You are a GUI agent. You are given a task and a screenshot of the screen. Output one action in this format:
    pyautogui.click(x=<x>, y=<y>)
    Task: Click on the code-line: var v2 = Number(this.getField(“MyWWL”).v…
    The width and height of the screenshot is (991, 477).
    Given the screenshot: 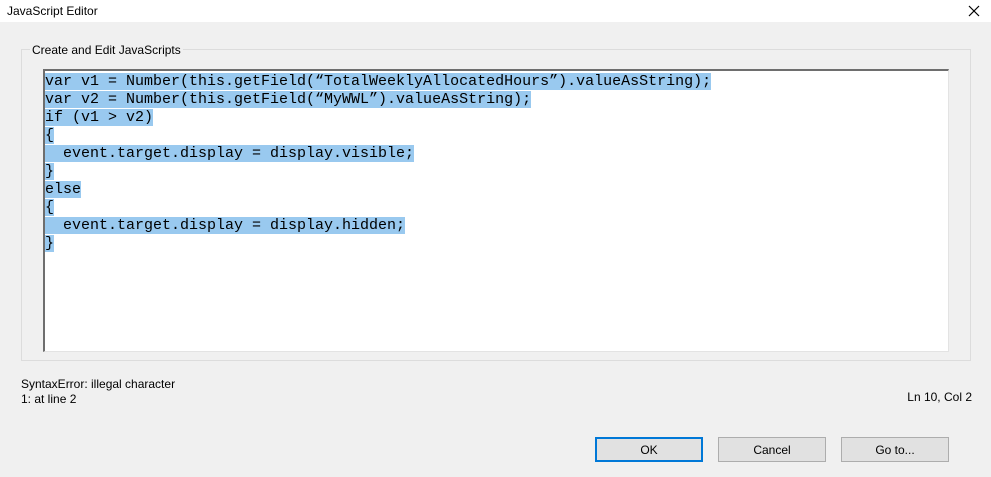 What is the action you would take?
    pyautogui.click(x=496, y=100)
    